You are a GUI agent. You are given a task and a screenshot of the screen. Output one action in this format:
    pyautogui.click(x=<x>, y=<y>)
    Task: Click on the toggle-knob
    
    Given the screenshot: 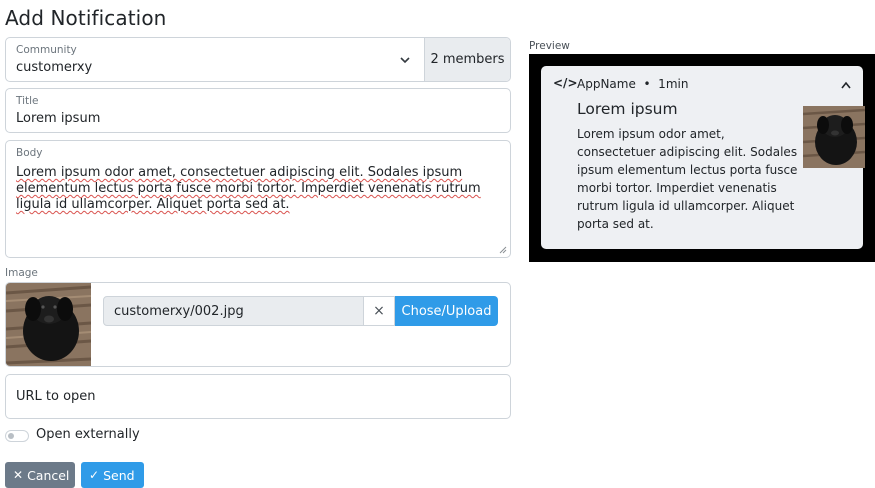 What is the action you would take?
    pyautogui.click(x=11, y=436)
    